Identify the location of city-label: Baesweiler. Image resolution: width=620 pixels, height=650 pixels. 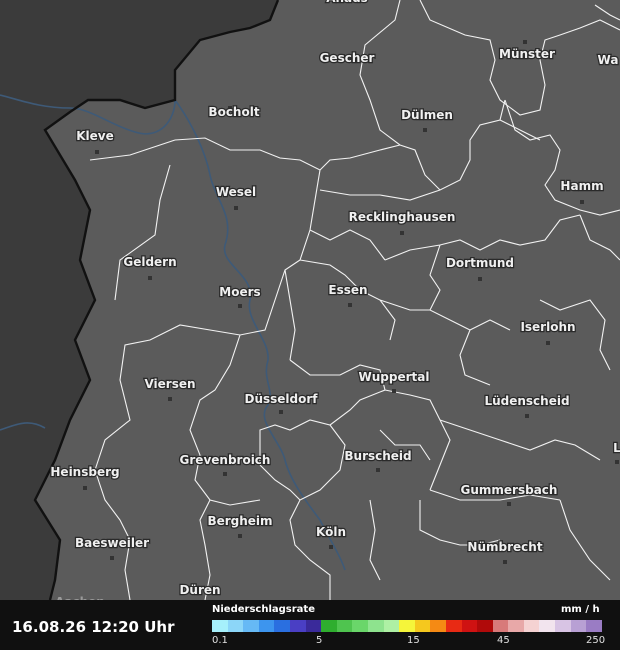
(112, 543).